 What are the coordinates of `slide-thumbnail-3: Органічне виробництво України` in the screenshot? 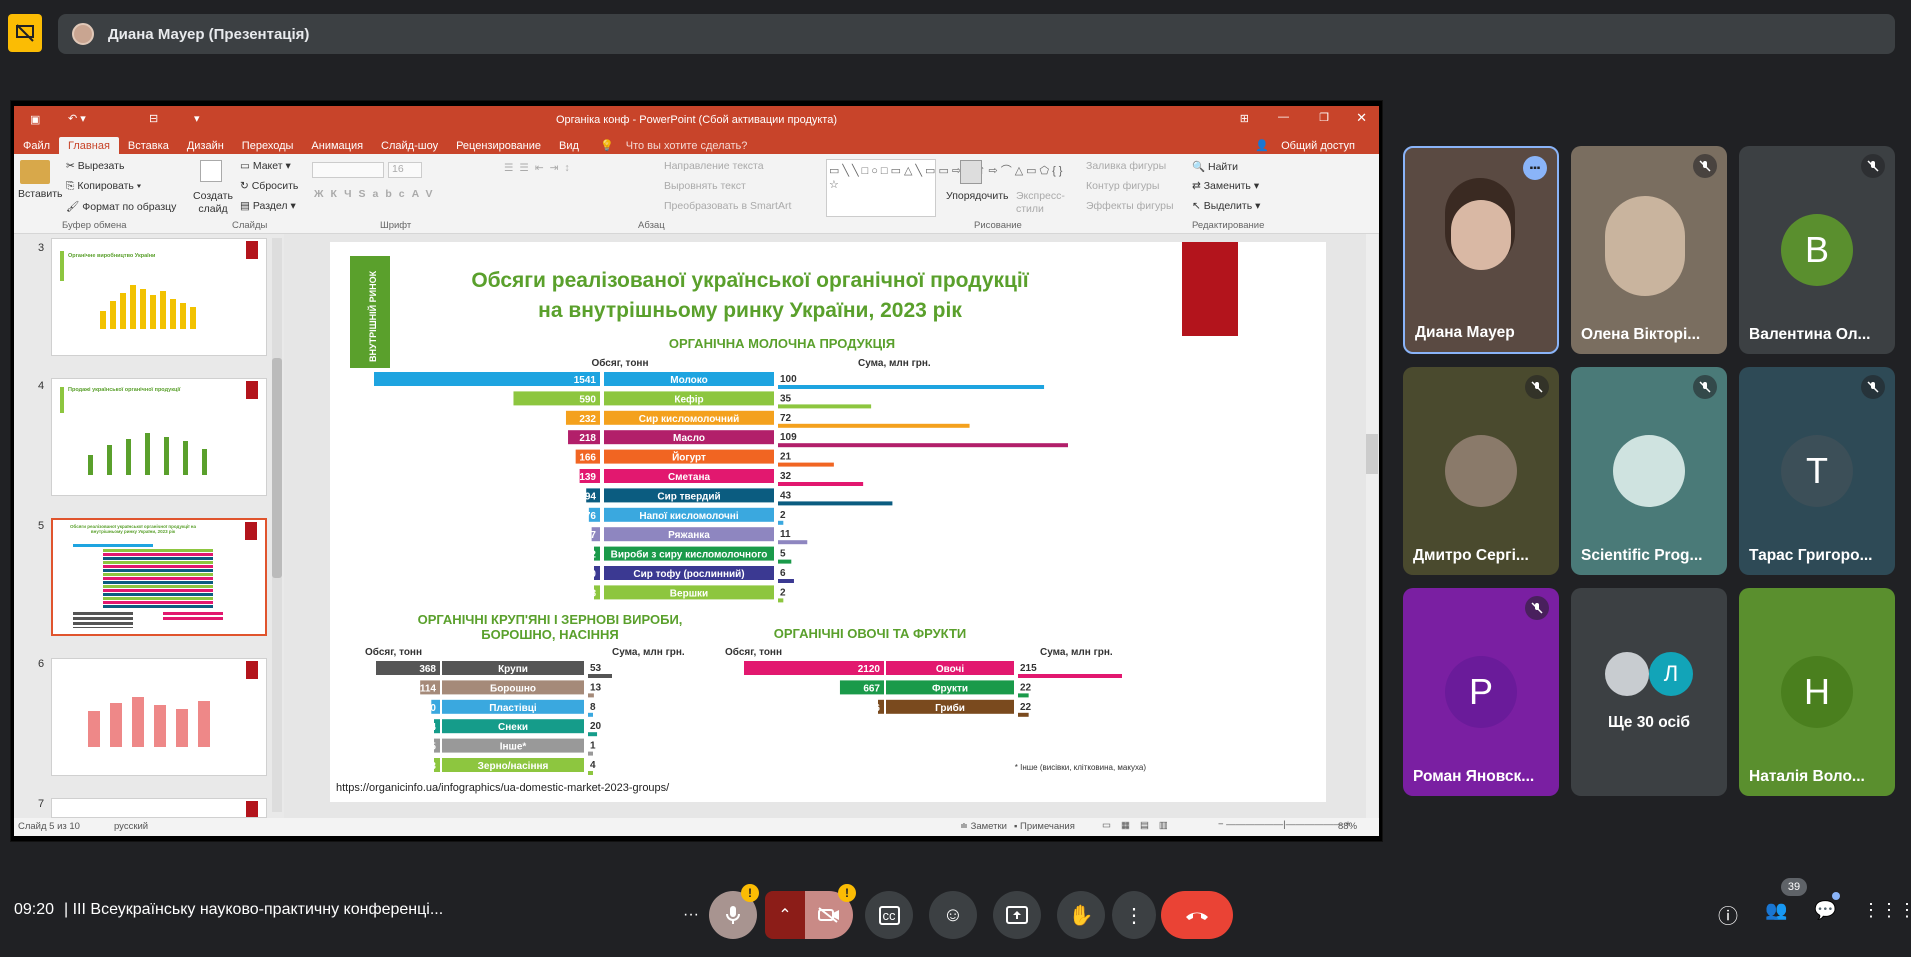 It's located at (159, 297).